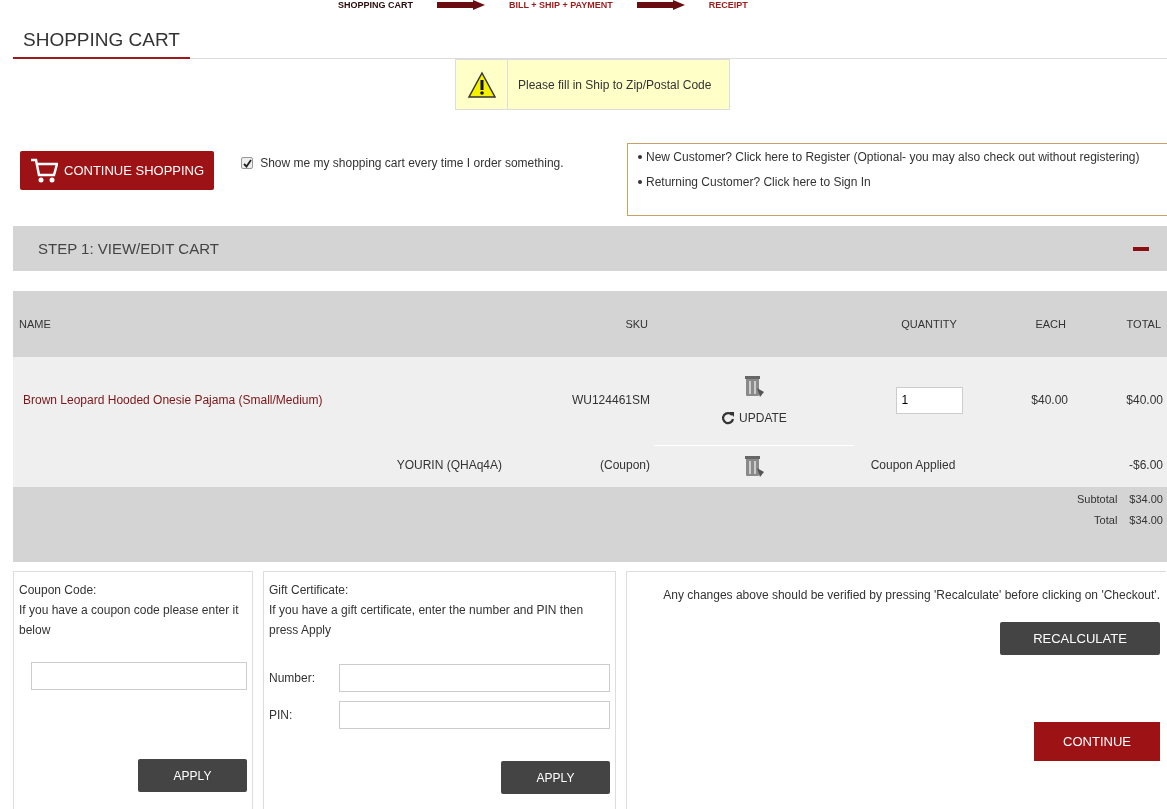 The image size is (1167, 809). I want to click on alert-message: Please fill in Ship to Zip/Postal Code, so click(614, 85).